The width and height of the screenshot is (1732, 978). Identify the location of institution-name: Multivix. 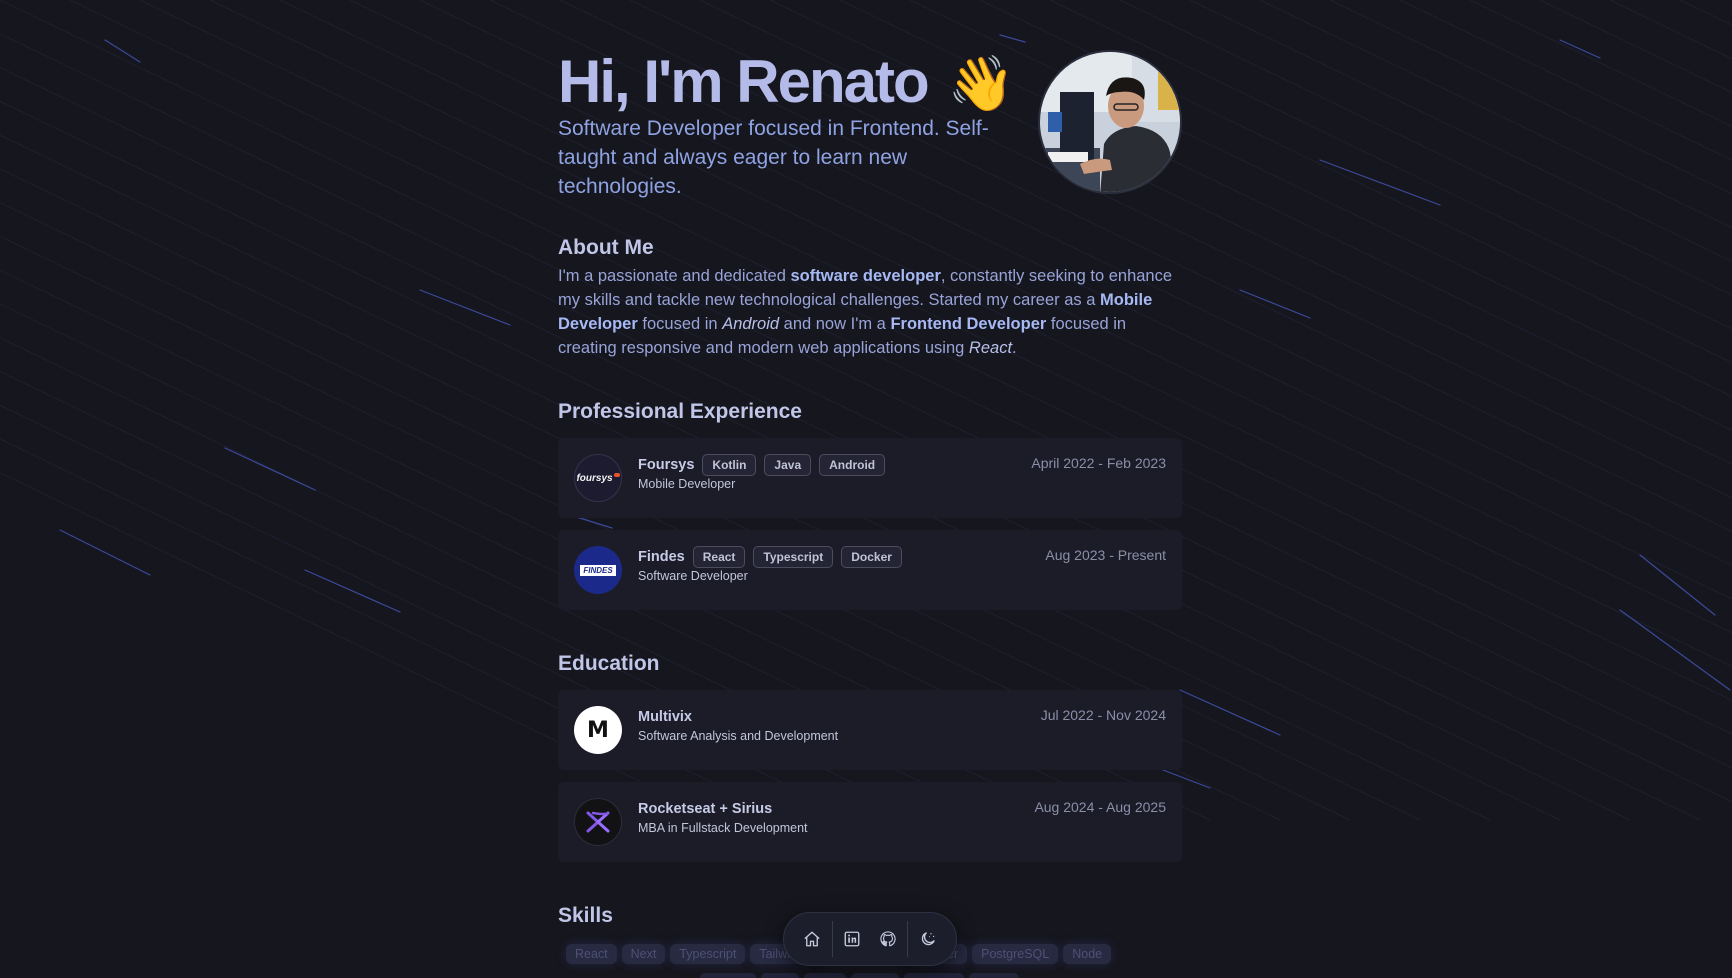
(665, 717).